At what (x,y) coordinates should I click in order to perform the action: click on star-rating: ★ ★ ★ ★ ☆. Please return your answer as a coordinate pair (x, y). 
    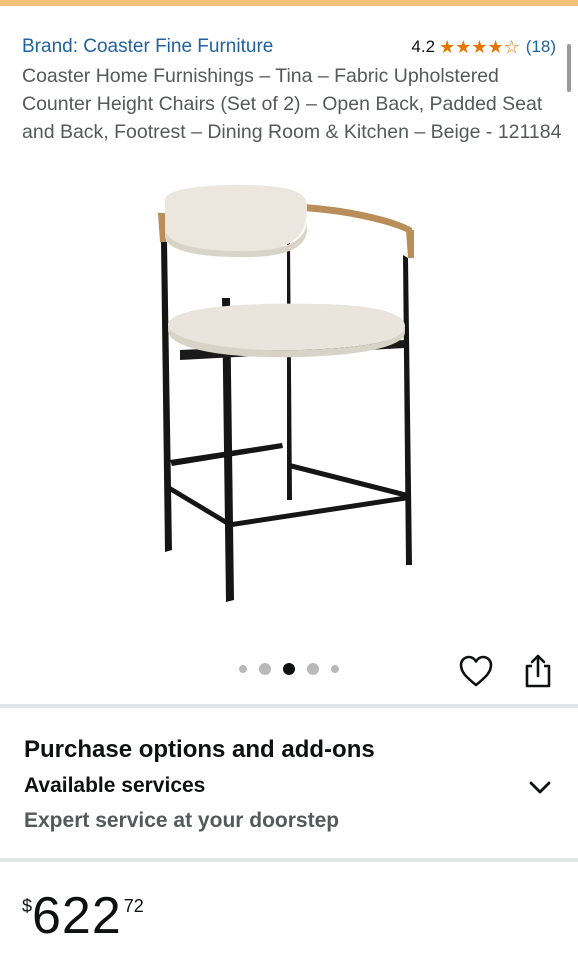
    Looking at the image, I should click on (479, 47).